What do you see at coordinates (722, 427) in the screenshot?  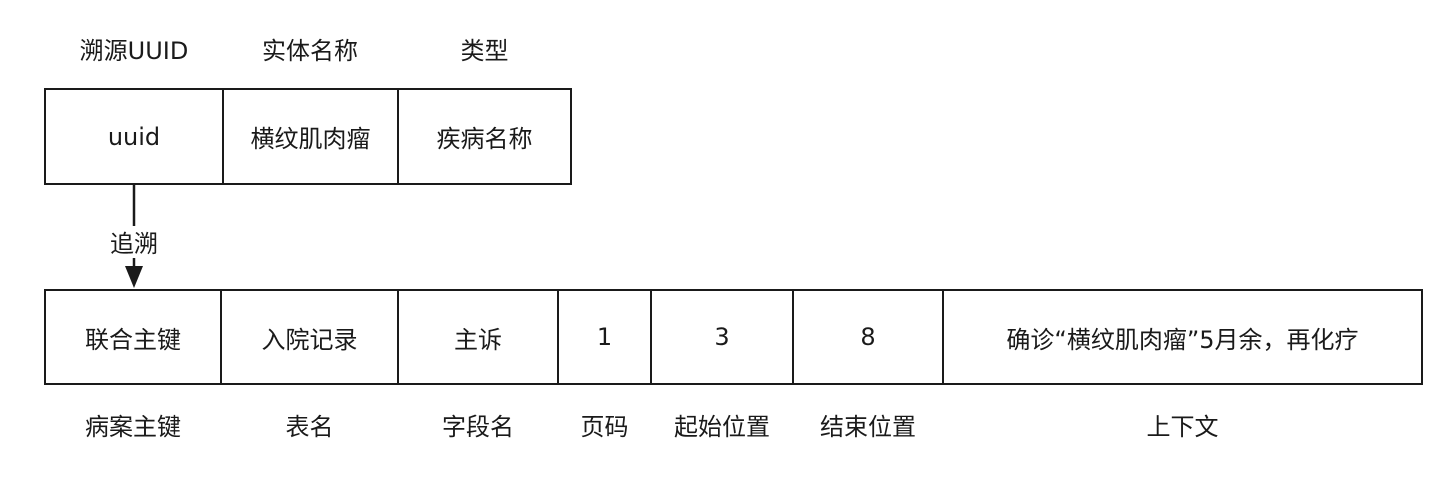 I see `target-footer-start: 起始位置` at bounding box center [722, 427].